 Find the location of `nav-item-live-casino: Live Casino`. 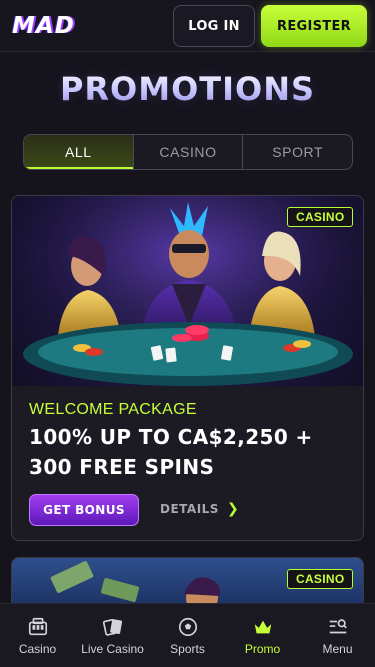

nav-item-live-casino: Live Casino is located at coordinates (112, 635).